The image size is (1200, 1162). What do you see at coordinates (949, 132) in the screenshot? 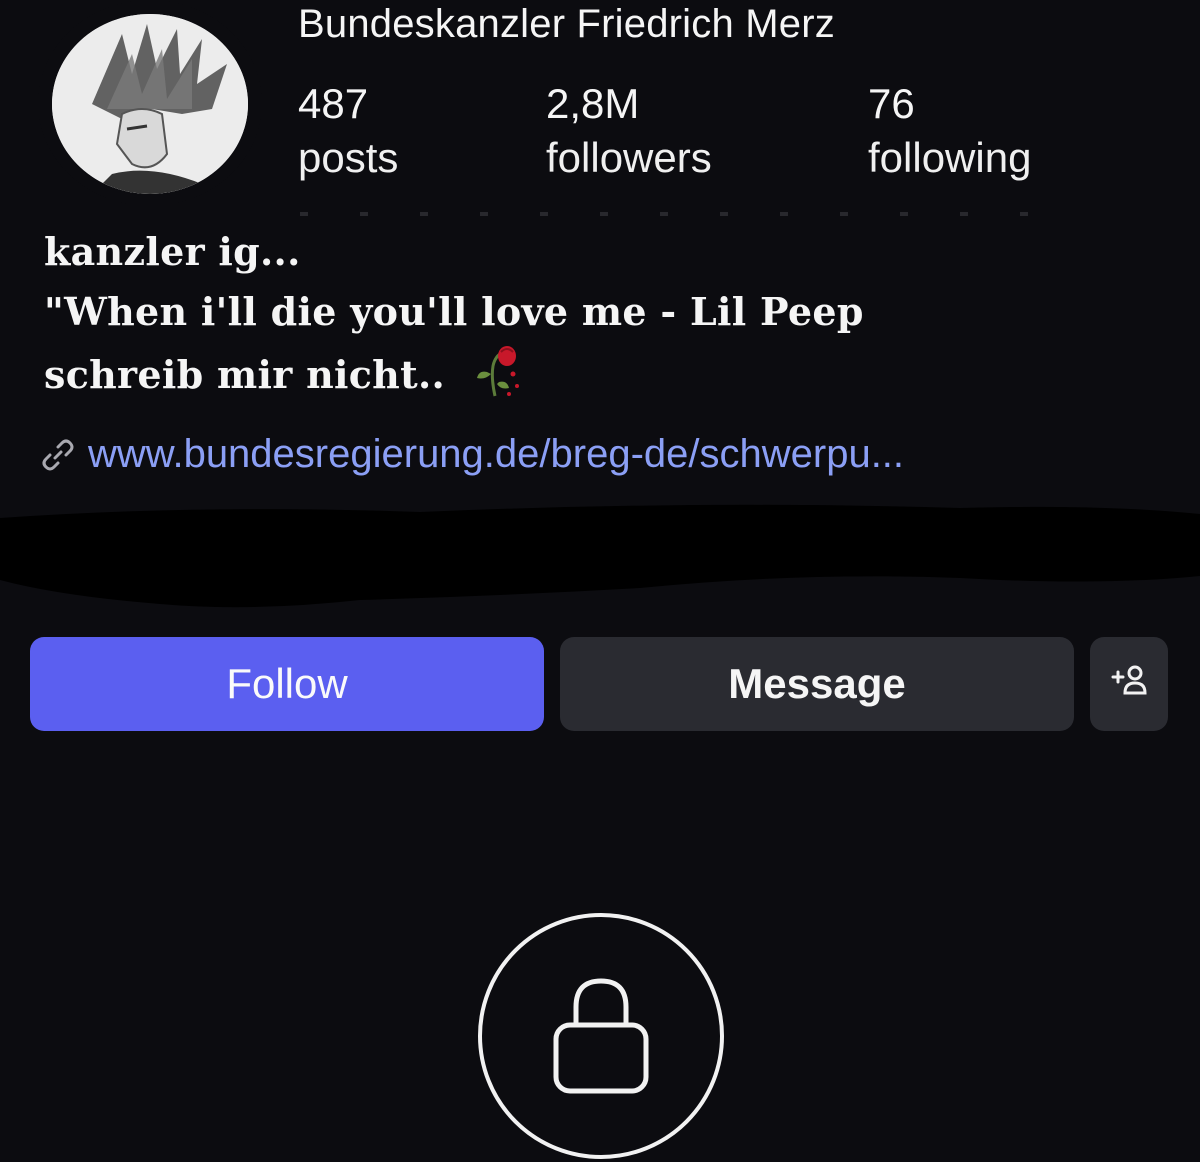
I see `stat-following: 76 following` at bounding box center [949, 132].